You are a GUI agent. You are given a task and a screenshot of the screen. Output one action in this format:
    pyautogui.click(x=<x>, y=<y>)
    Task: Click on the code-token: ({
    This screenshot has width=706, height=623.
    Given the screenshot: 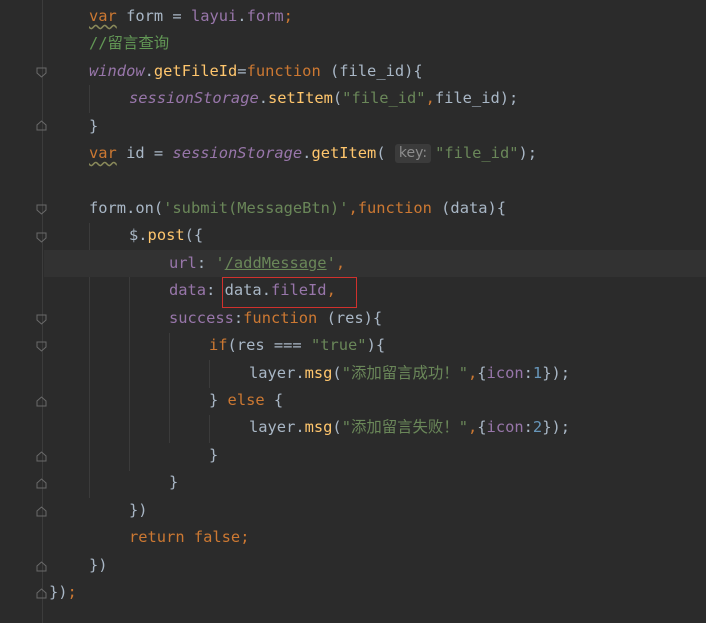 What is the action you would take?
    pyautogui.click(x=194, y=235)
    